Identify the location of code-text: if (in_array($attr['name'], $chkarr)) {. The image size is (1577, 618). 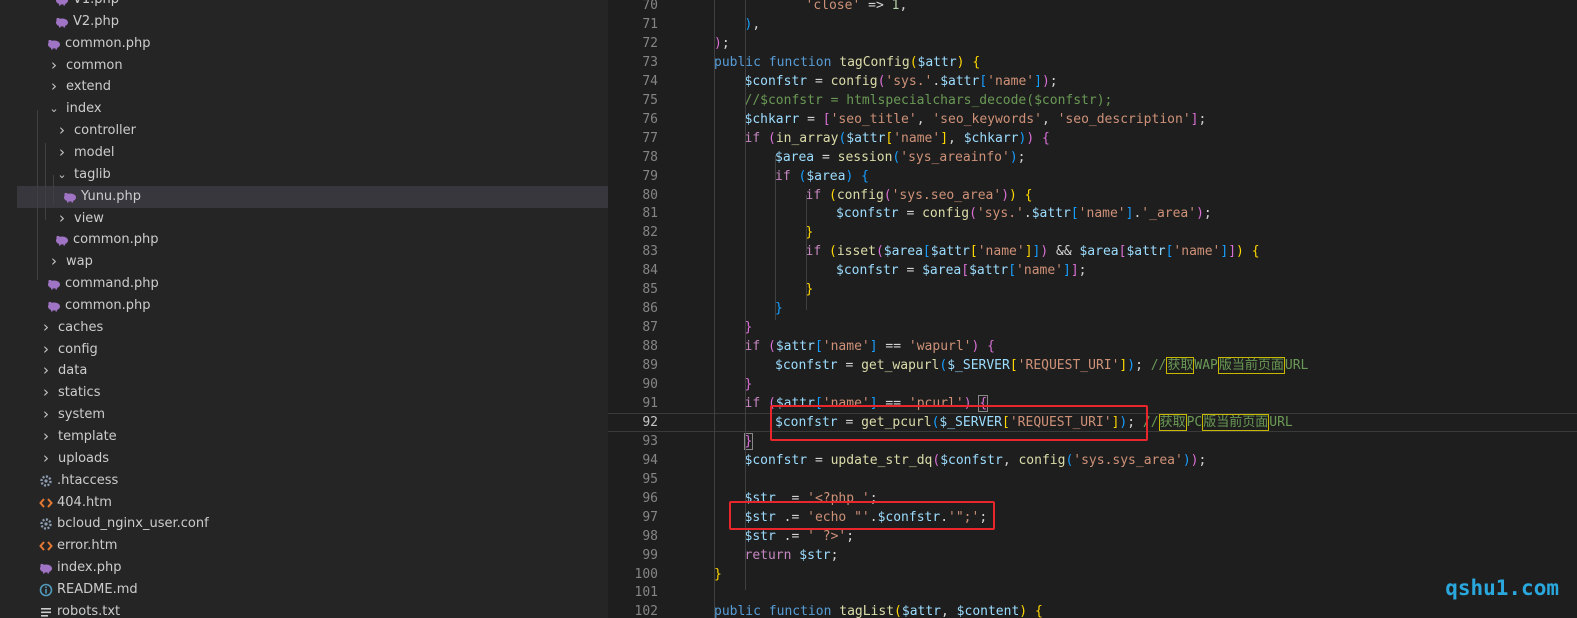
(897, 138).